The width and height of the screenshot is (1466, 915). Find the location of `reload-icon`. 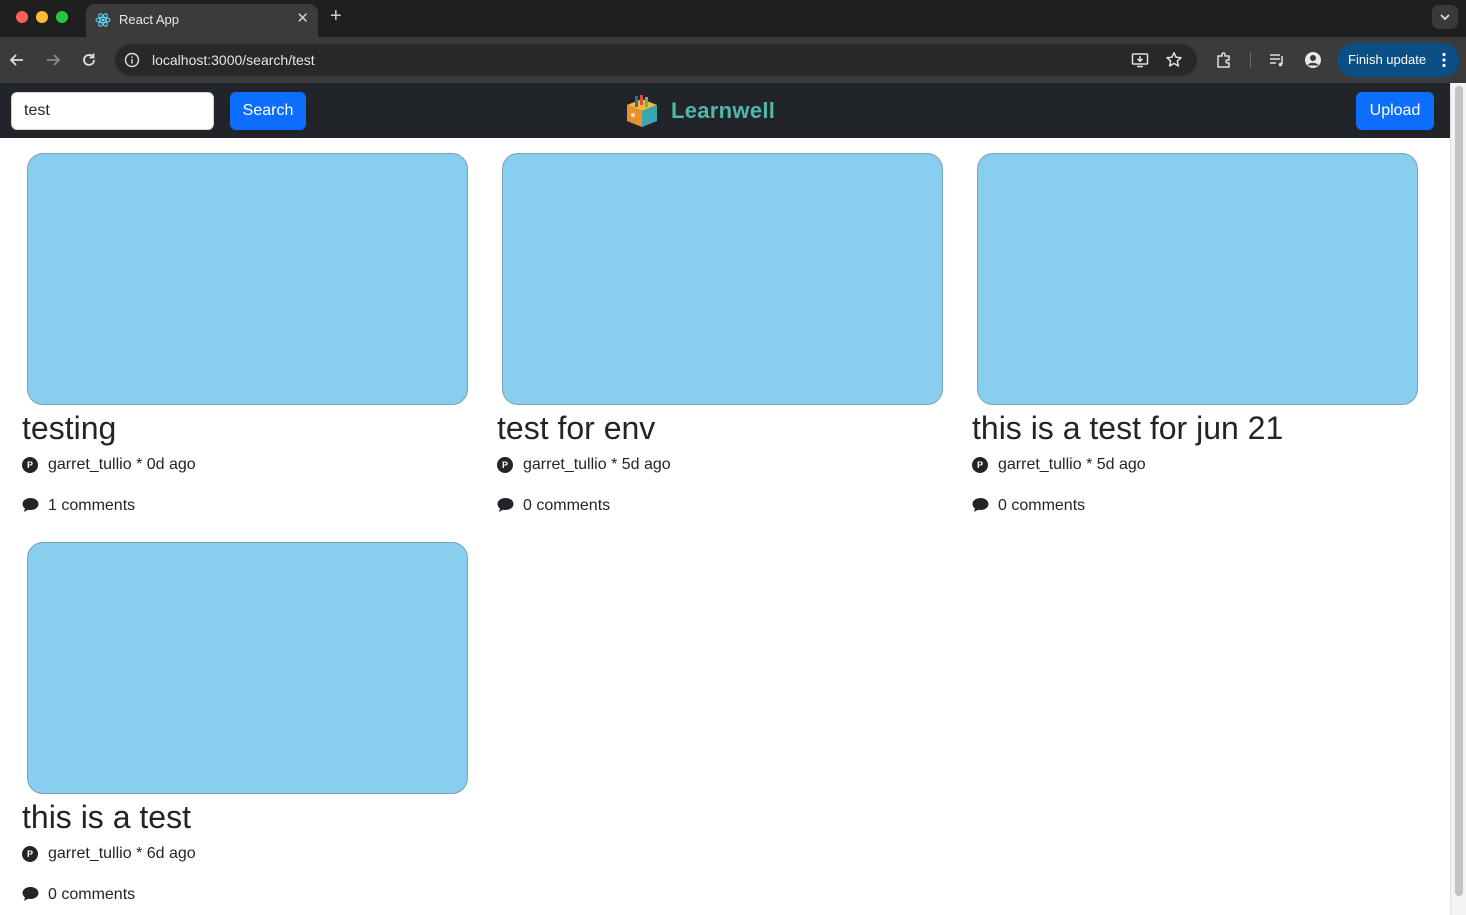

reload-icon is located at coordinates (89, 60).